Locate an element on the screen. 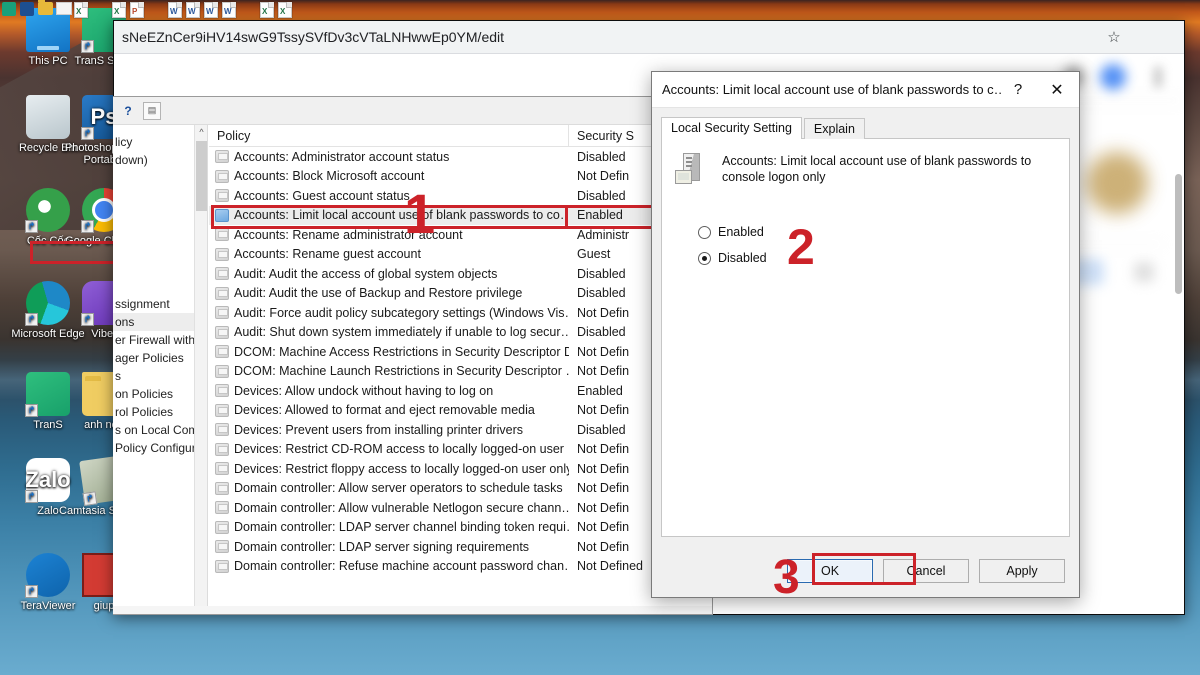  dialog-tabstrip: Local Security Setting Explain is located at coordinates (865, 128).